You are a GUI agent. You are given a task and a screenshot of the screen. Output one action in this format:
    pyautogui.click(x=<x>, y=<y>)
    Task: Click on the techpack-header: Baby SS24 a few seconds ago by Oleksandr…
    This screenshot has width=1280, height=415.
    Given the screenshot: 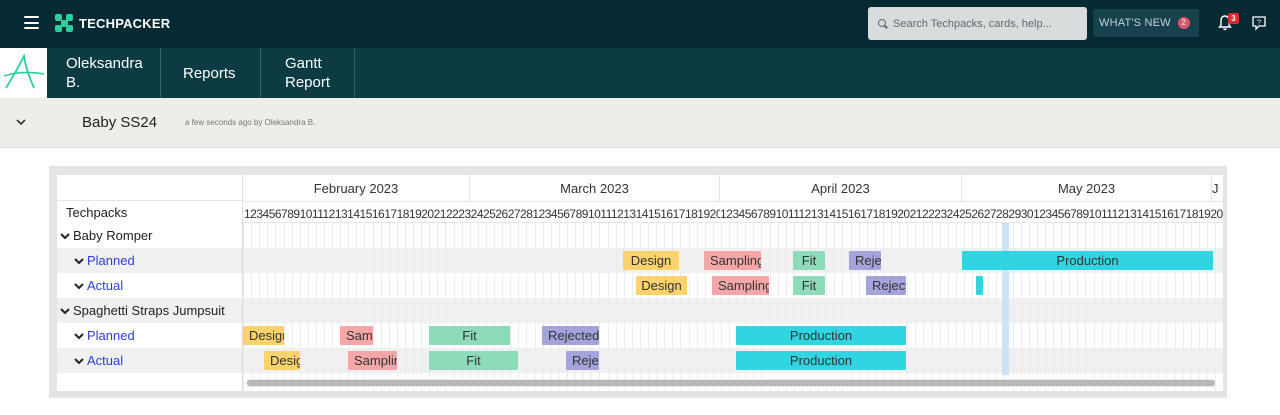 What is the action you would take?
    pyautogui.click(x=640, y=123)
    